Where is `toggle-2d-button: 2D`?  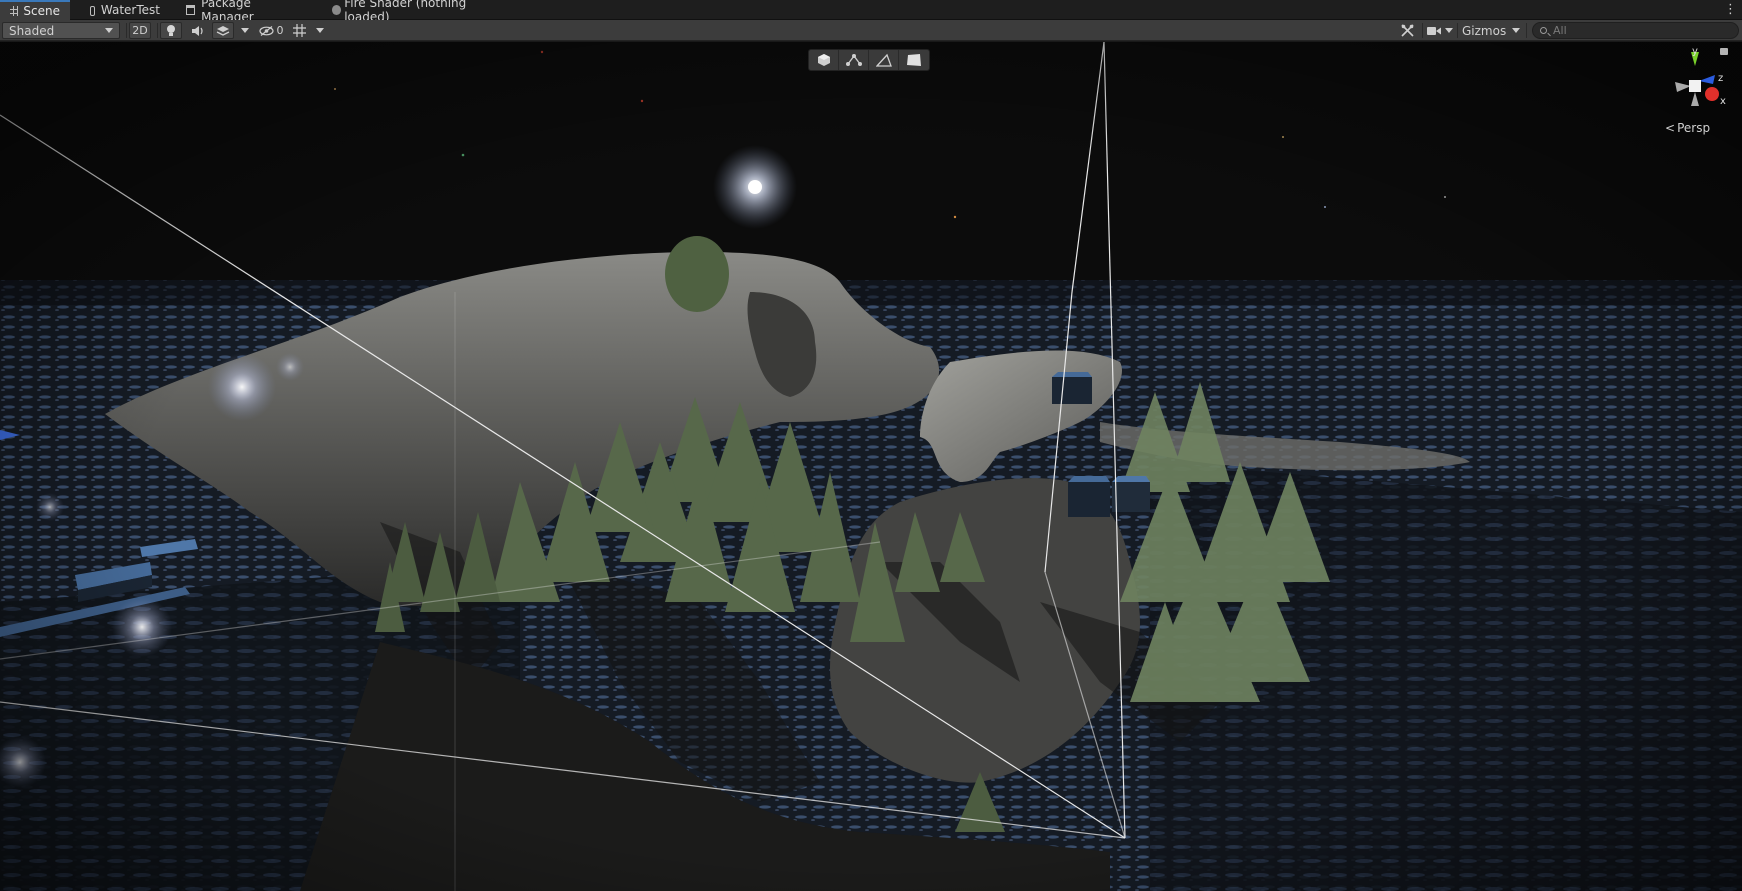
toggle-2d-button: 2D is located at coordinates (140, 30).